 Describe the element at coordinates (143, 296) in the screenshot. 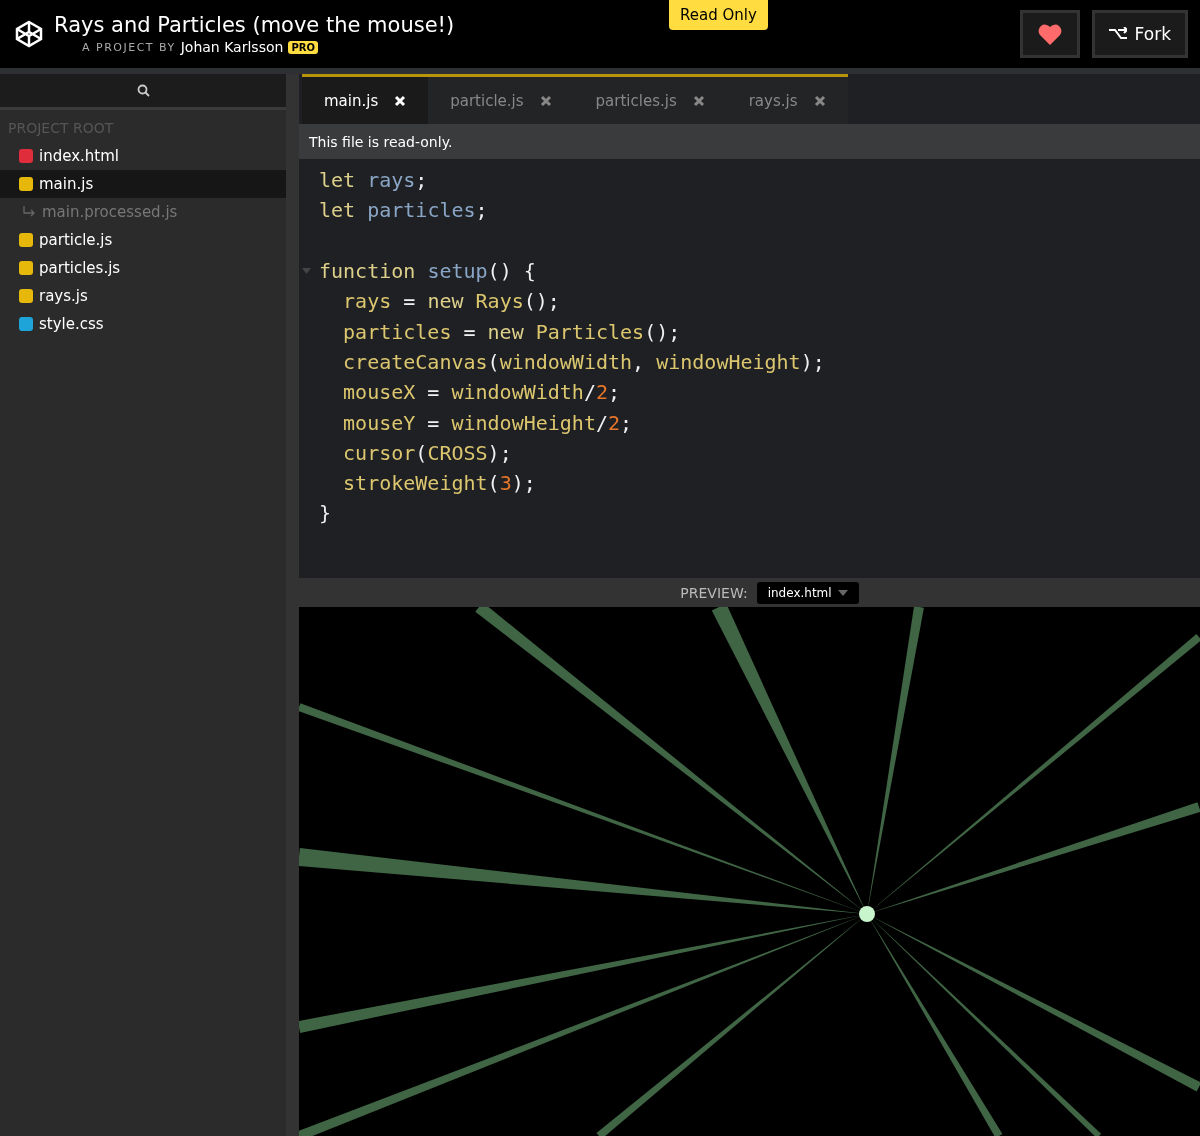

I see `file-item: rays.js` at that location.